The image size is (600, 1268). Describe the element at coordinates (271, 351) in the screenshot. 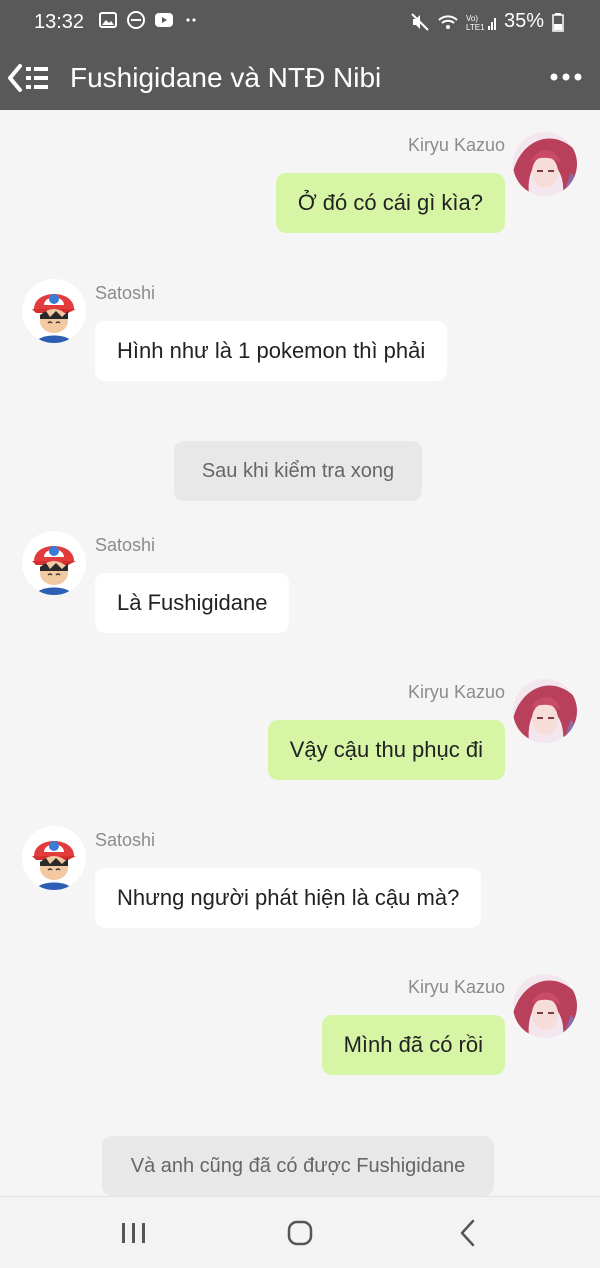

I see `message-bubble-incoming: Hình như là 1 pokemon thì phải` at that location.